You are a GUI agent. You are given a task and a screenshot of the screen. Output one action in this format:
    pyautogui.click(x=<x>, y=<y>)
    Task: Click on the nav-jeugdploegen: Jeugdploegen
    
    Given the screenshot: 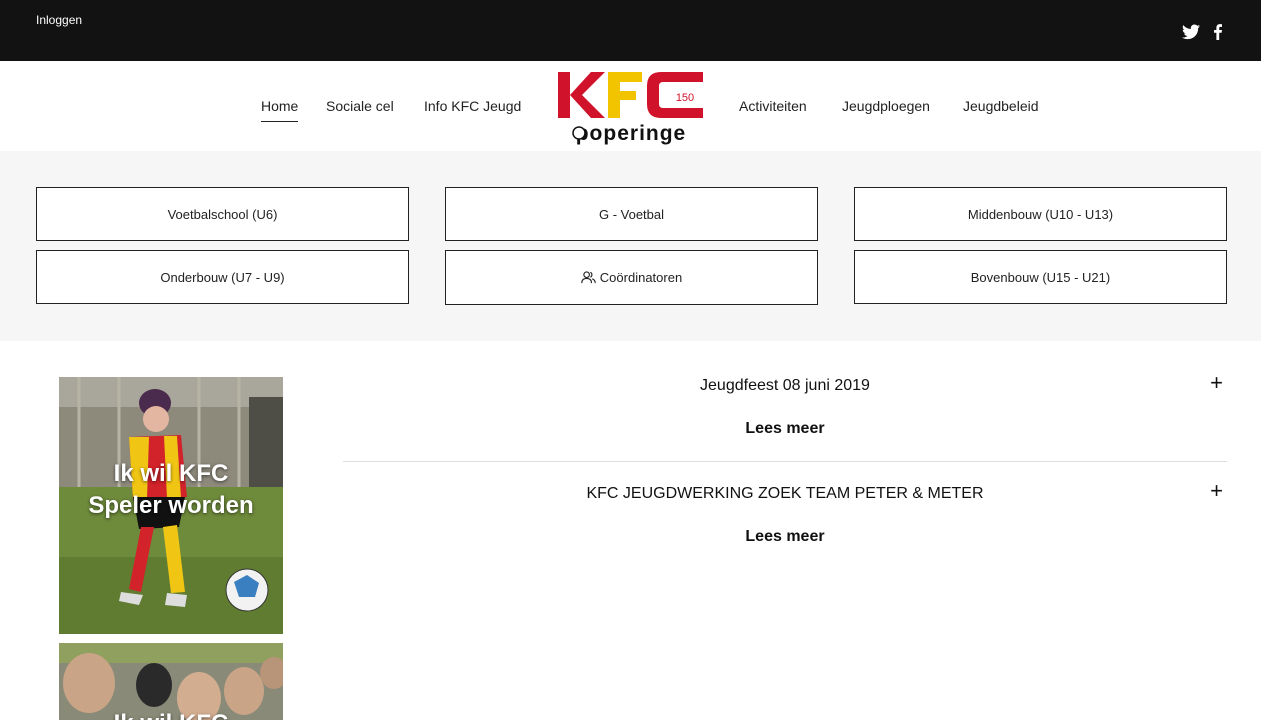 What is the action you would take?
    pyautogui.click(x=886, y=106)
    